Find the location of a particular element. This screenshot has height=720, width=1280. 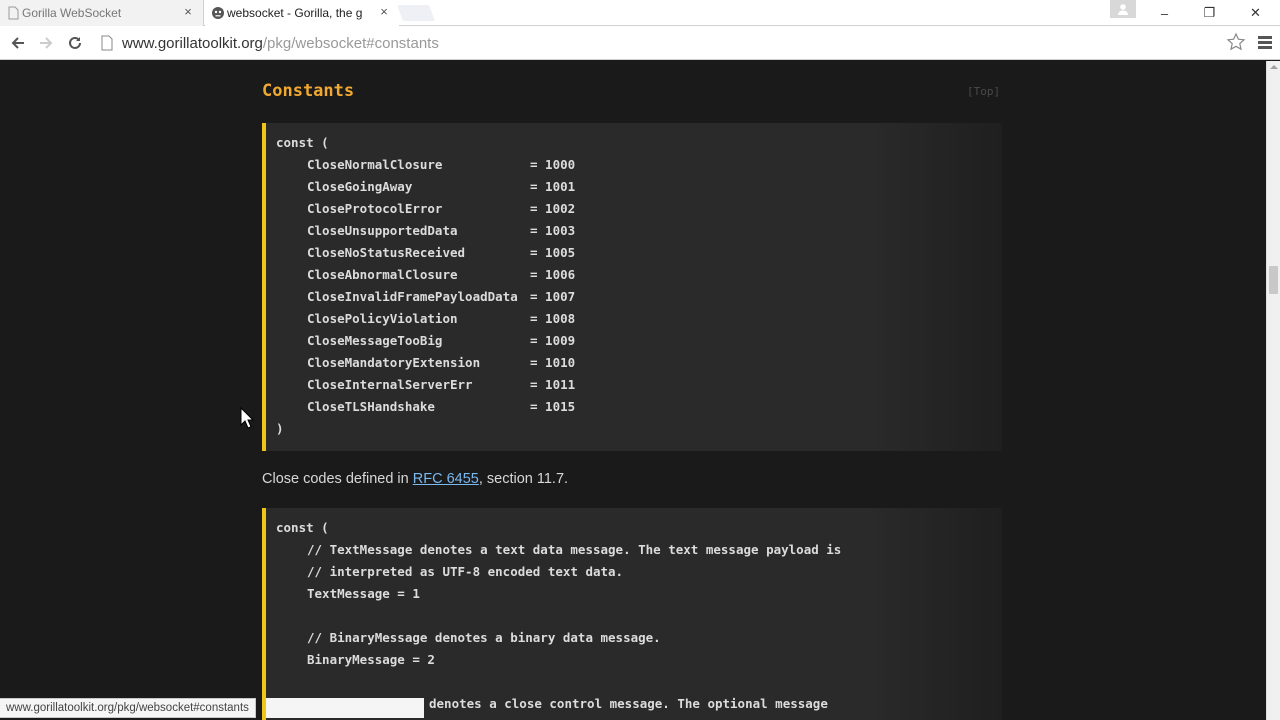

constant-name: CloseMessageTooBig is located at coordinates (375, 340).